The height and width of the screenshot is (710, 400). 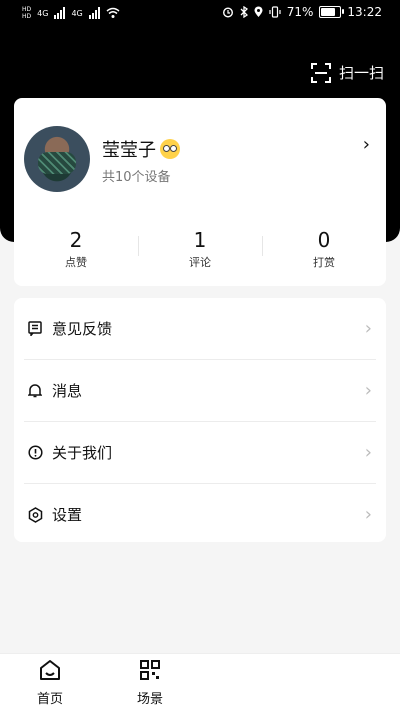 What do you see at coordinates (200, 514) in the screenshot?
I see `menu-item-settings: 设置 ›` at bounding box center [200, 514].